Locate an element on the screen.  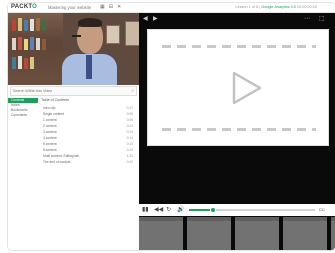
replay-icon: ↻ is located at coordinates (168, 209).